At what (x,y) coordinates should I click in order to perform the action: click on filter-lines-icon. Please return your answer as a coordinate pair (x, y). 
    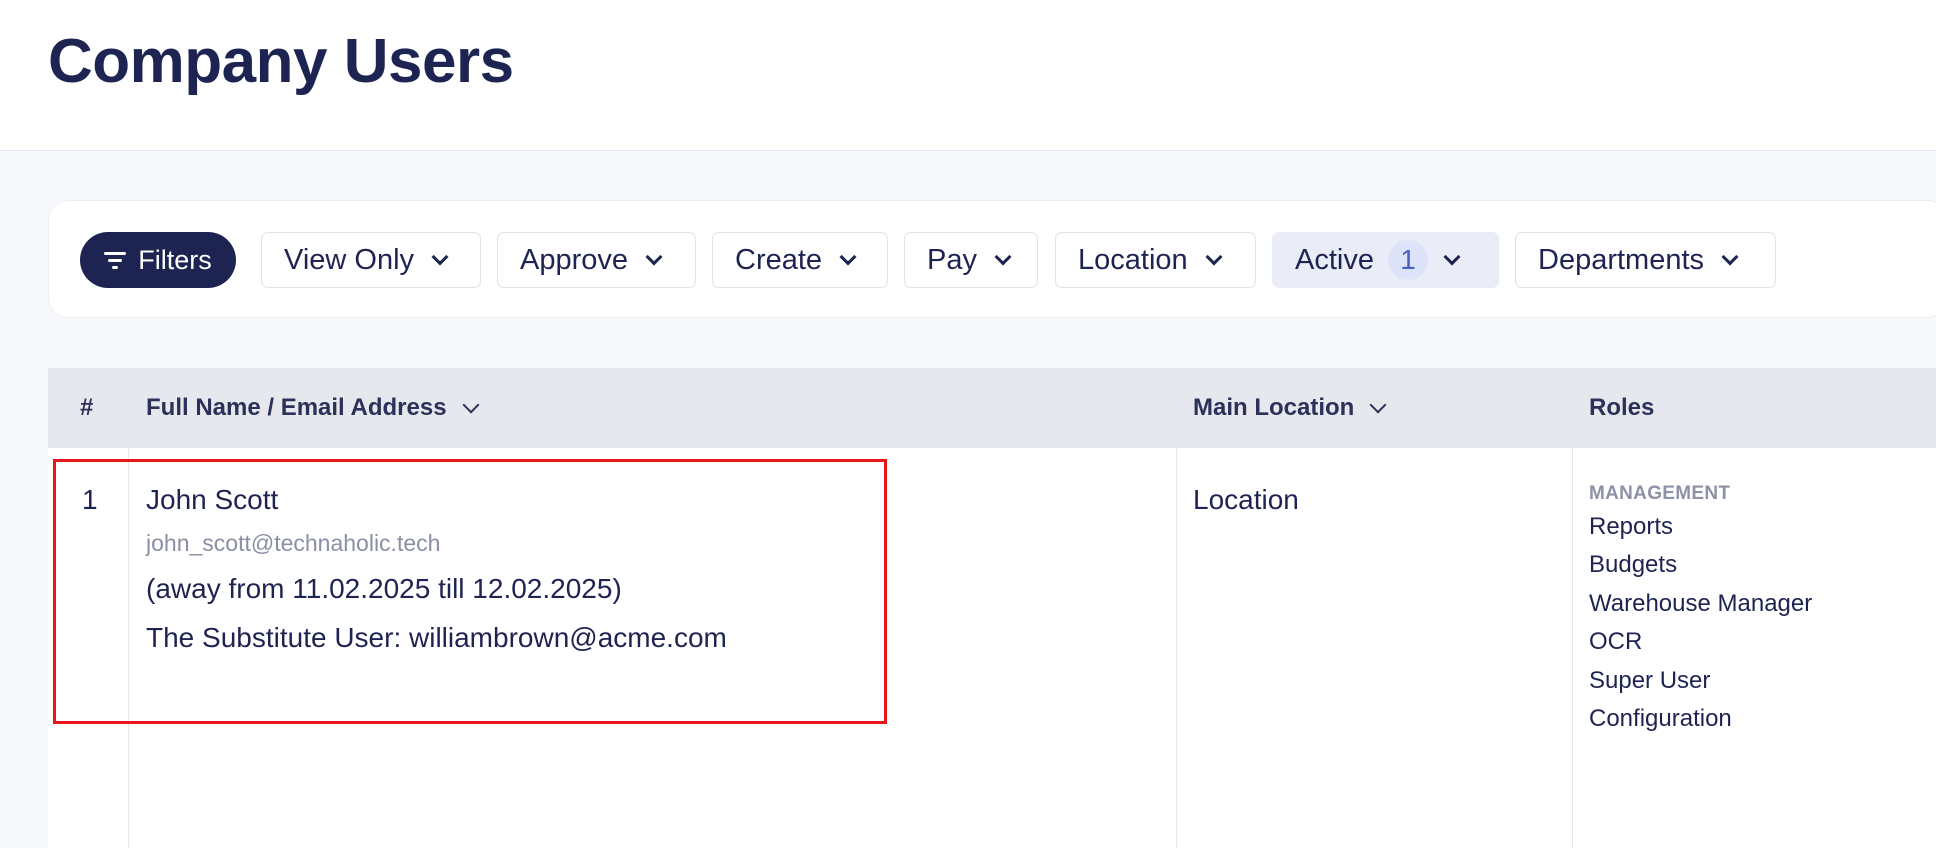
    Looking at the image, I should click on (115, 260).